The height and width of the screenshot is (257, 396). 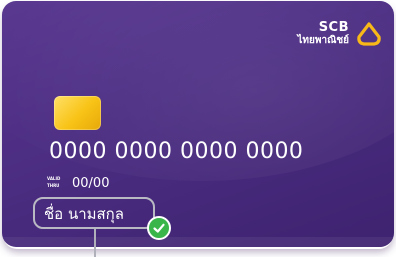 I want to click on bank-name: SCB, so click(x=333, y=27).